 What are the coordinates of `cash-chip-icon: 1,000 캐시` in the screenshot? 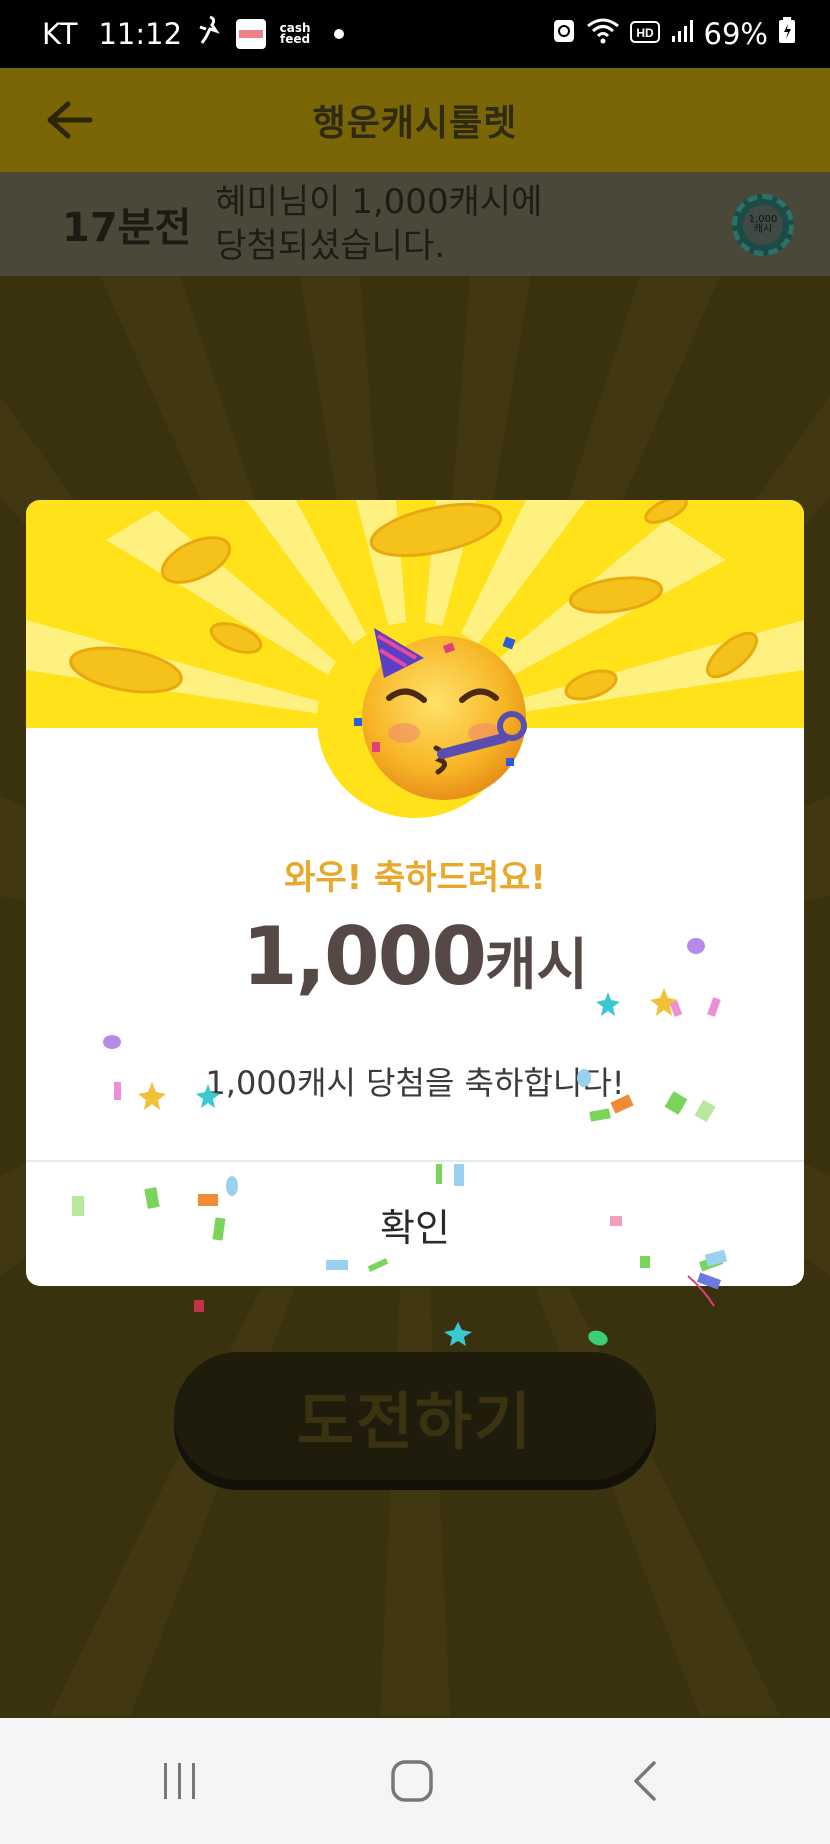 It's located at (763, 225).